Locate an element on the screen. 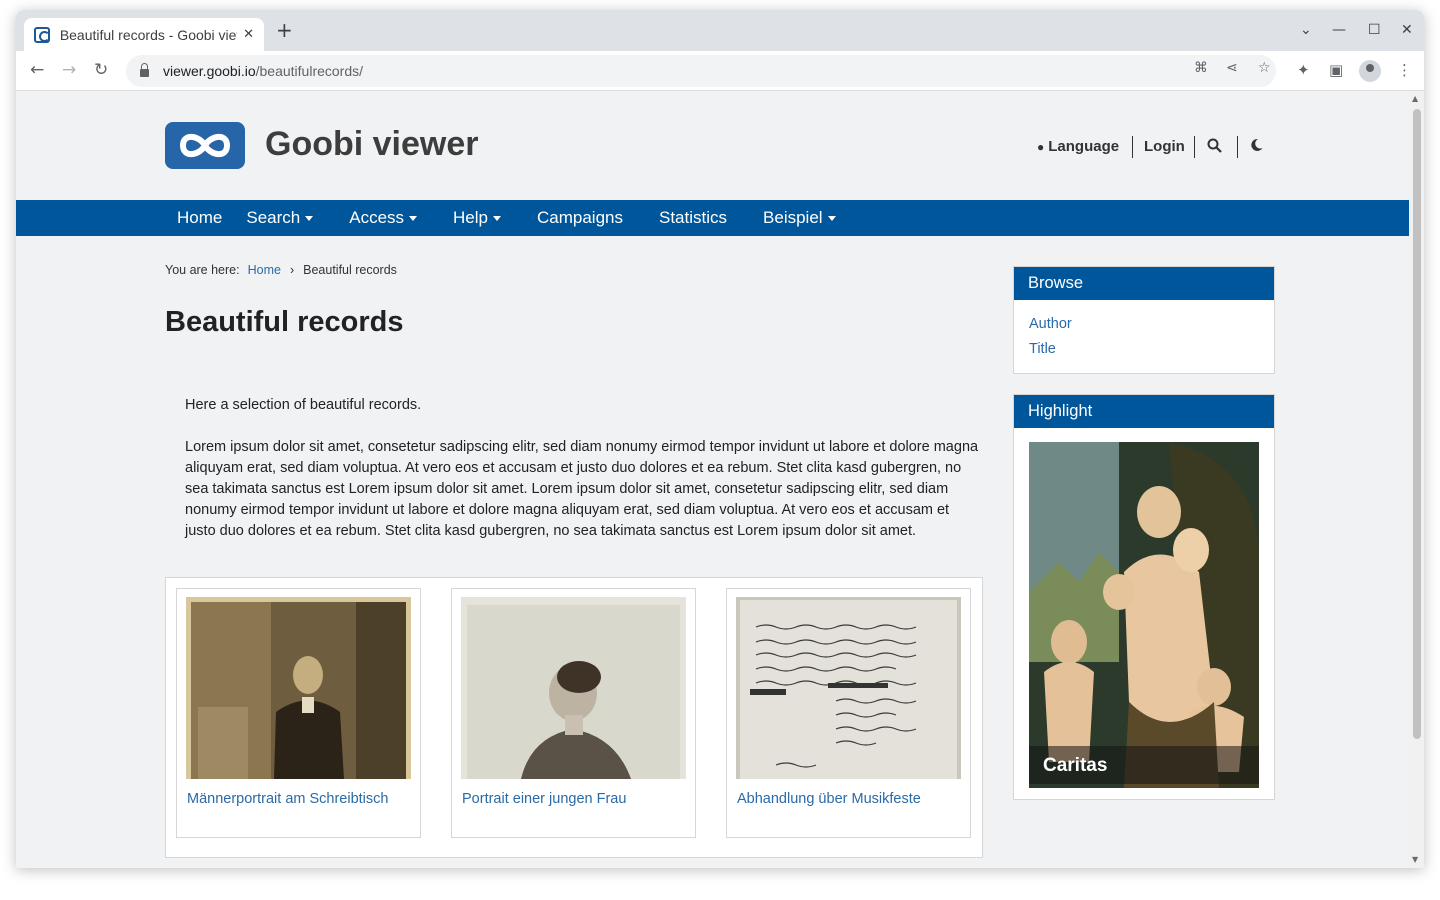 The image size is (1440, 900). goobi-logo is located at coordinates (205, 145).